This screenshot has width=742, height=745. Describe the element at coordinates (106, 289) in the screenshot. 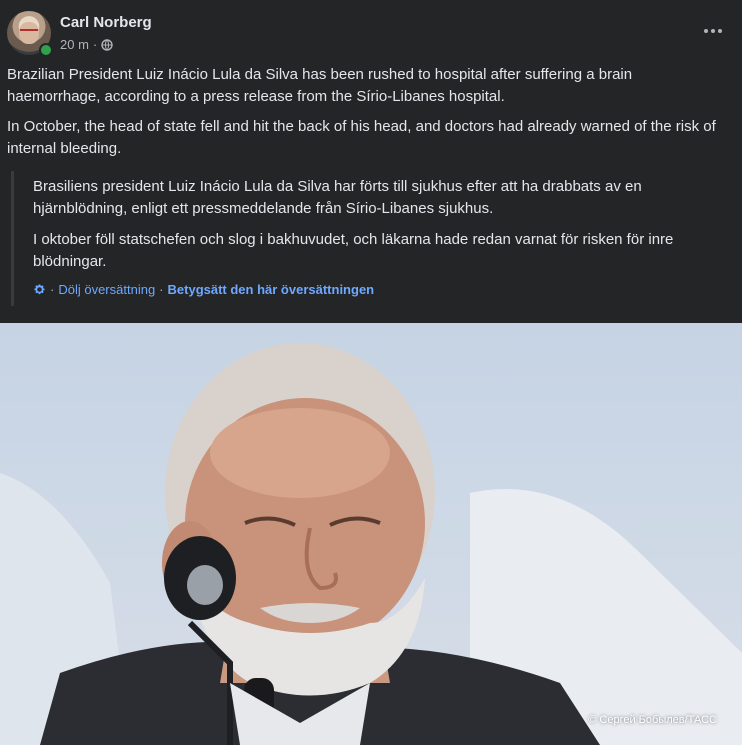

I see `hide-translation-link: Dölj översättning` at that location.